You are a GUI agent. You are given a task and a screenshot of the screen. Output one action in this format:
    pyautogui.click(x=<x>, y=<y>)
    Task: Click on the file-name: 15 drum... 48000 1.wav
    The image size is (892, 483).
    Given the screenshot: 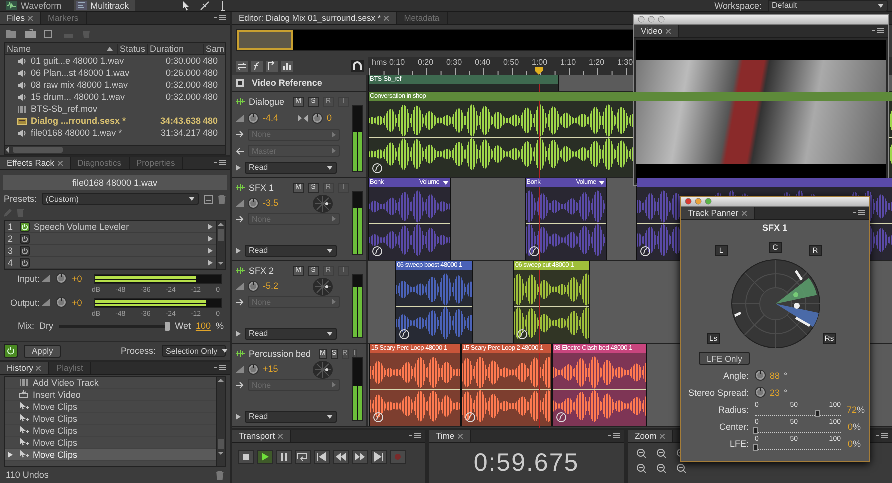 What is the action you would take?
    pyautogui.click(x=78, y=97)
    